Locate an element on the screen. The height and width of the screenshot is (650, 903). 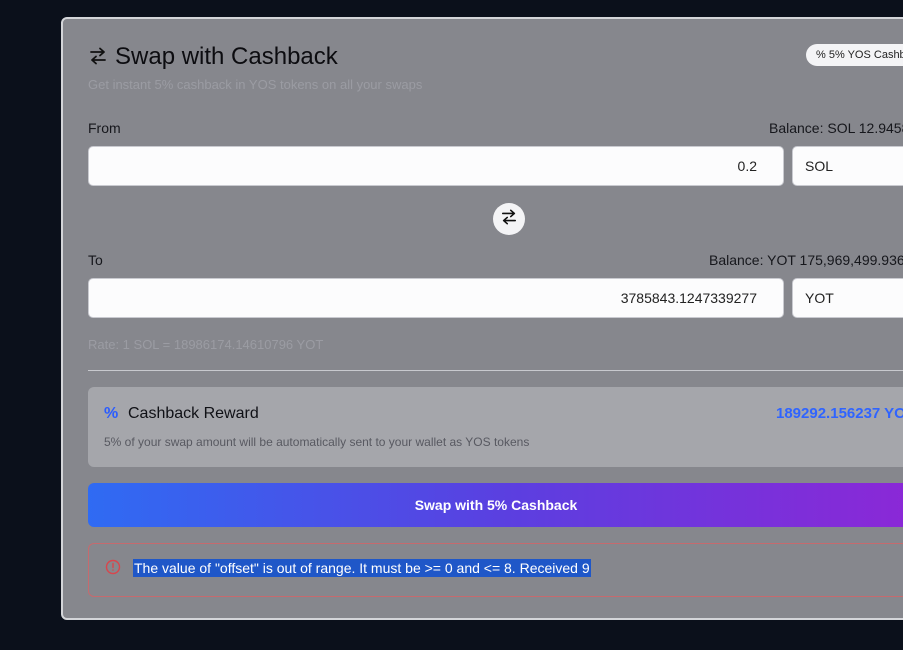
cashback-badge: % 5% YOS Cashb is located at coordinates (854, 55).